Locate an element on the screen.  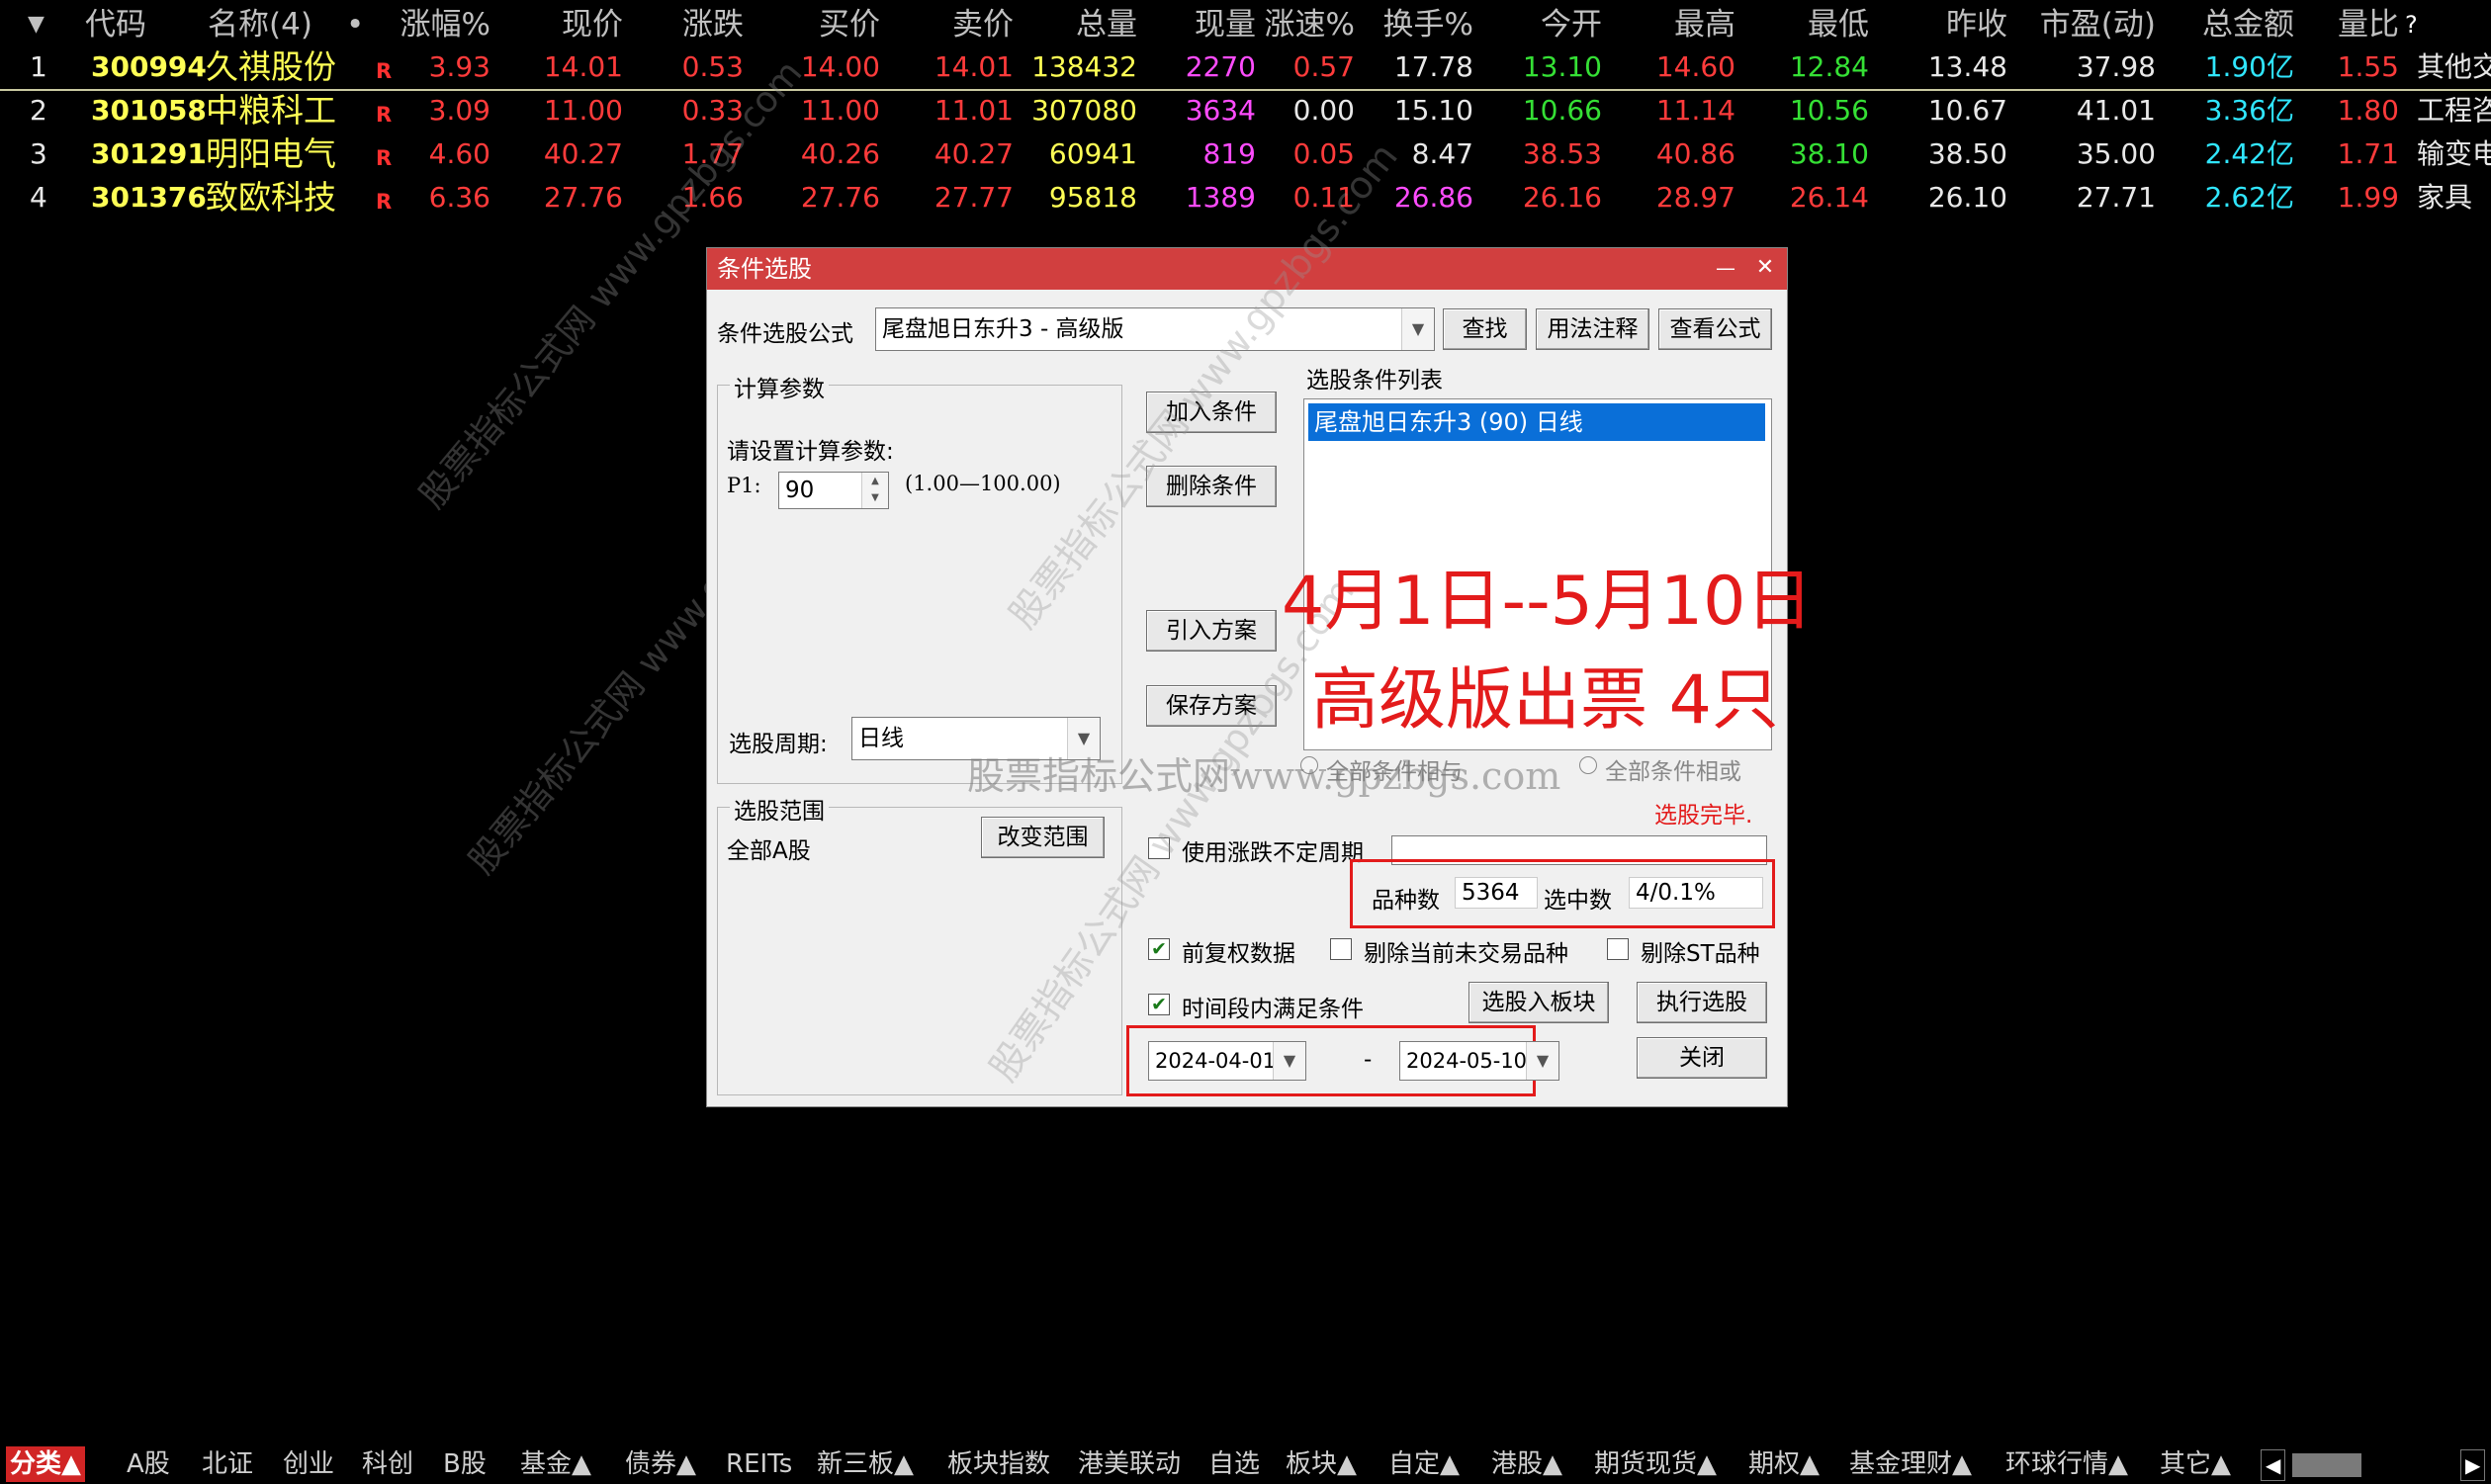
col-header-chg: 涨跌 is located at coordinates (698, 24).